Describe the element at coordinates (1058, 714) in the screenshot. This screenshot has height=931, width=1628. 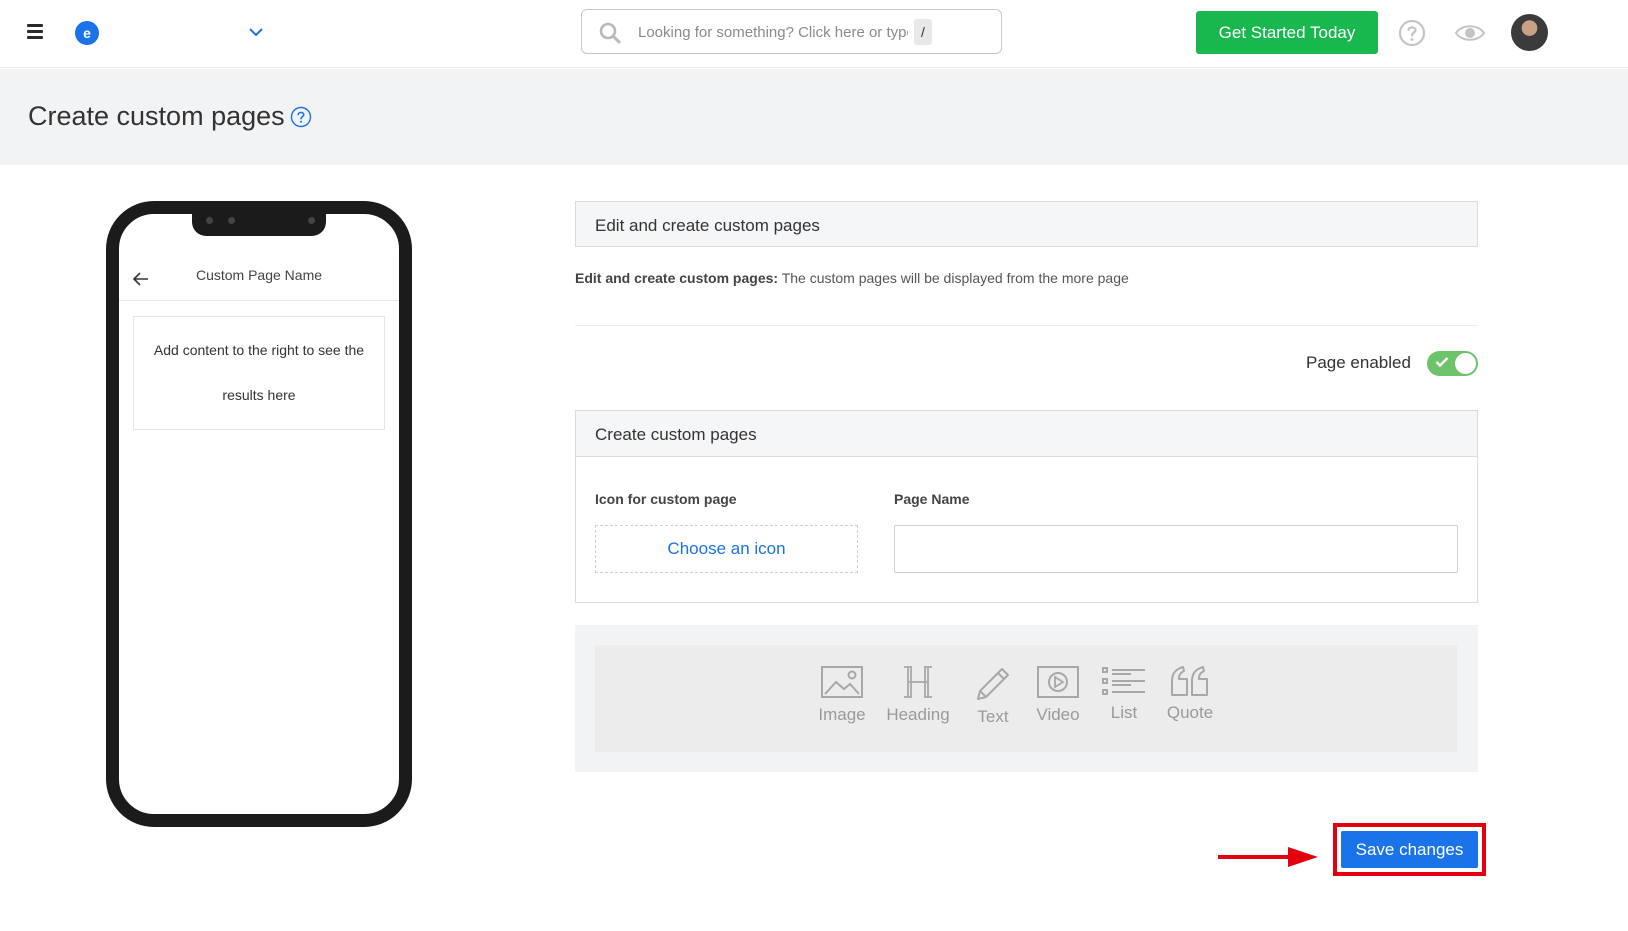
I see `block-label: Video` at that location.